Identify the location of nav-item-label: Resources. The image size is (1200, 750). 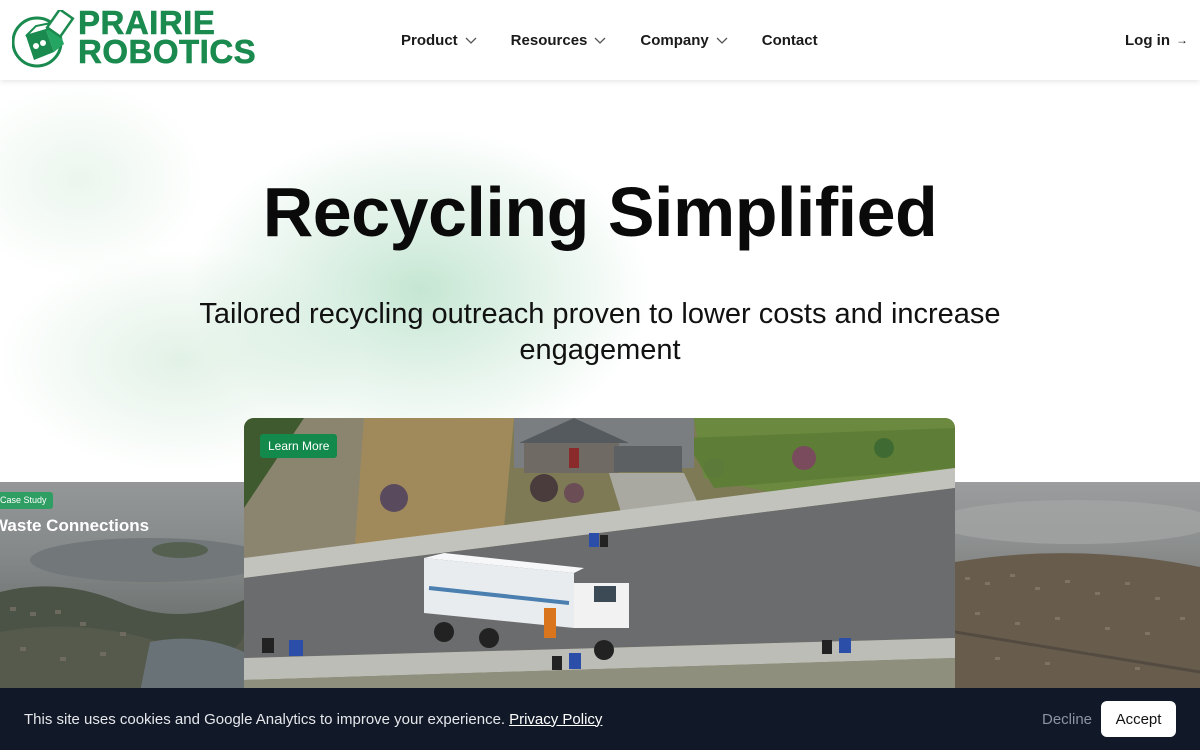
(549, 40).